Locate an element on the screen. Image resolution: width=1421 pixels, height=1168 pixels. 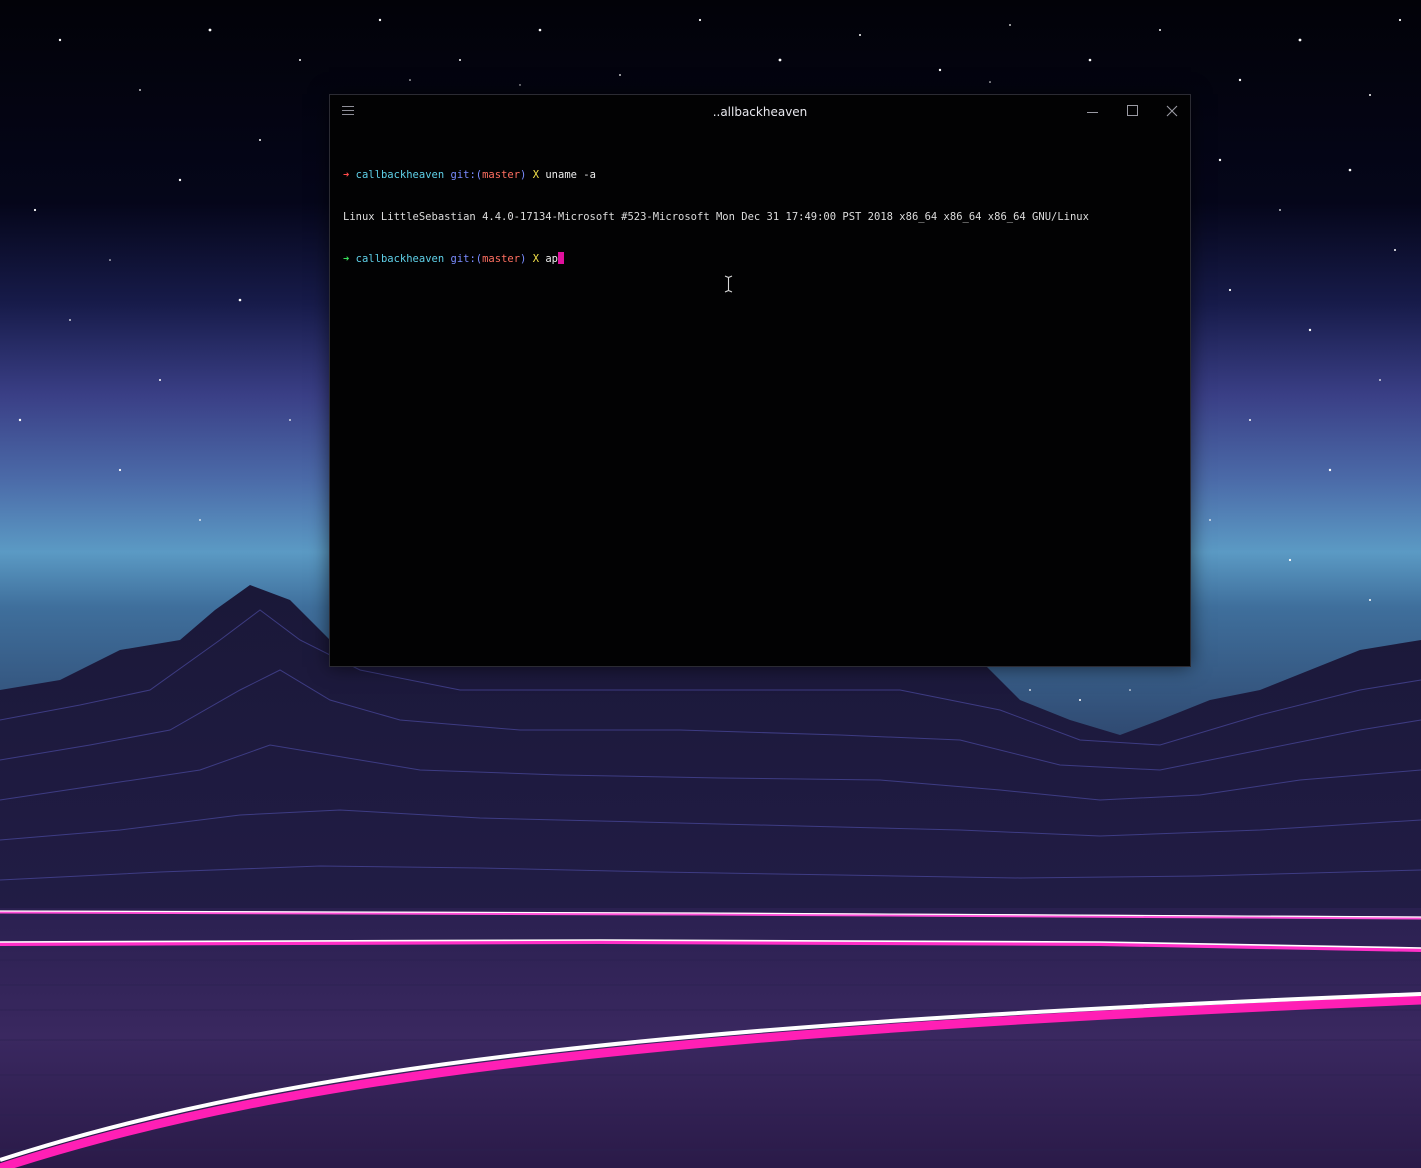
terminal-prompt-line: ➜ callbackheaven git:(master) X uname -a is located at coordinates (761, 175).